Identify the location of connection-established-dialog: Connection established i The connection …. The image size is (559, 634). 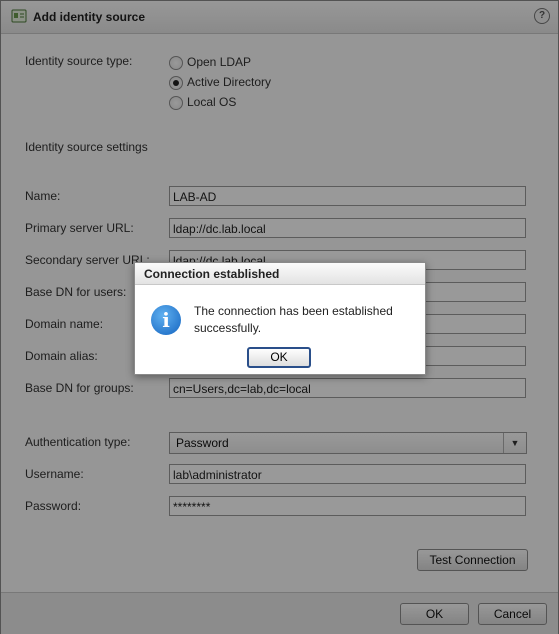
(280, 318).